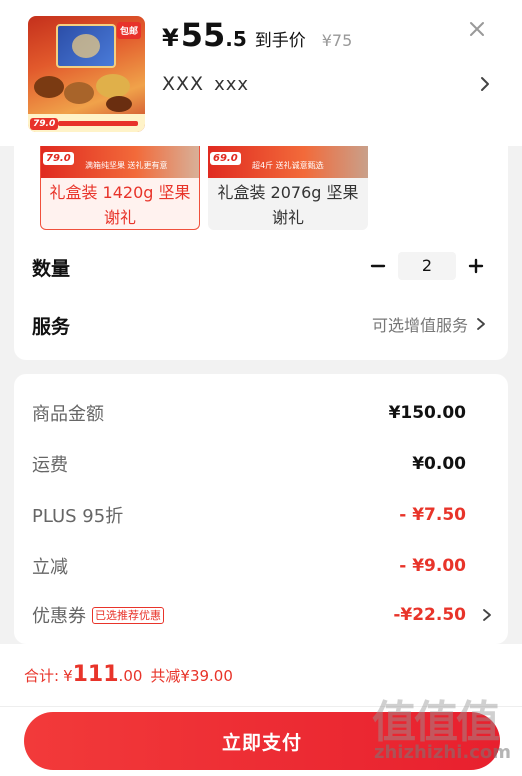 This screenshot has height=776, width=522. What do you see at coordinates (427, 413) in the screenshot?
I see `cost-value: ¥150.00` at bounding box center [427, 413].